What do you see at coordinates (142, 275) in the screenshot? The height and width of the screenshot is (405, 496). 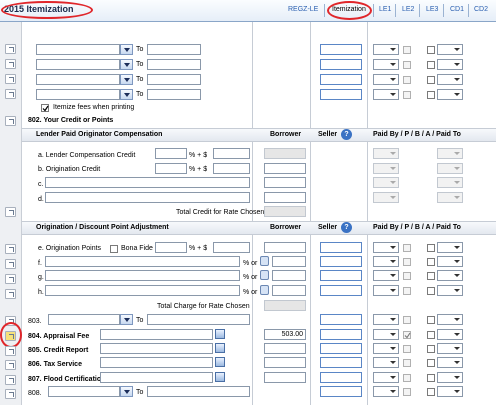 I see `line-g-description-field` at bounding box center [142, 275].